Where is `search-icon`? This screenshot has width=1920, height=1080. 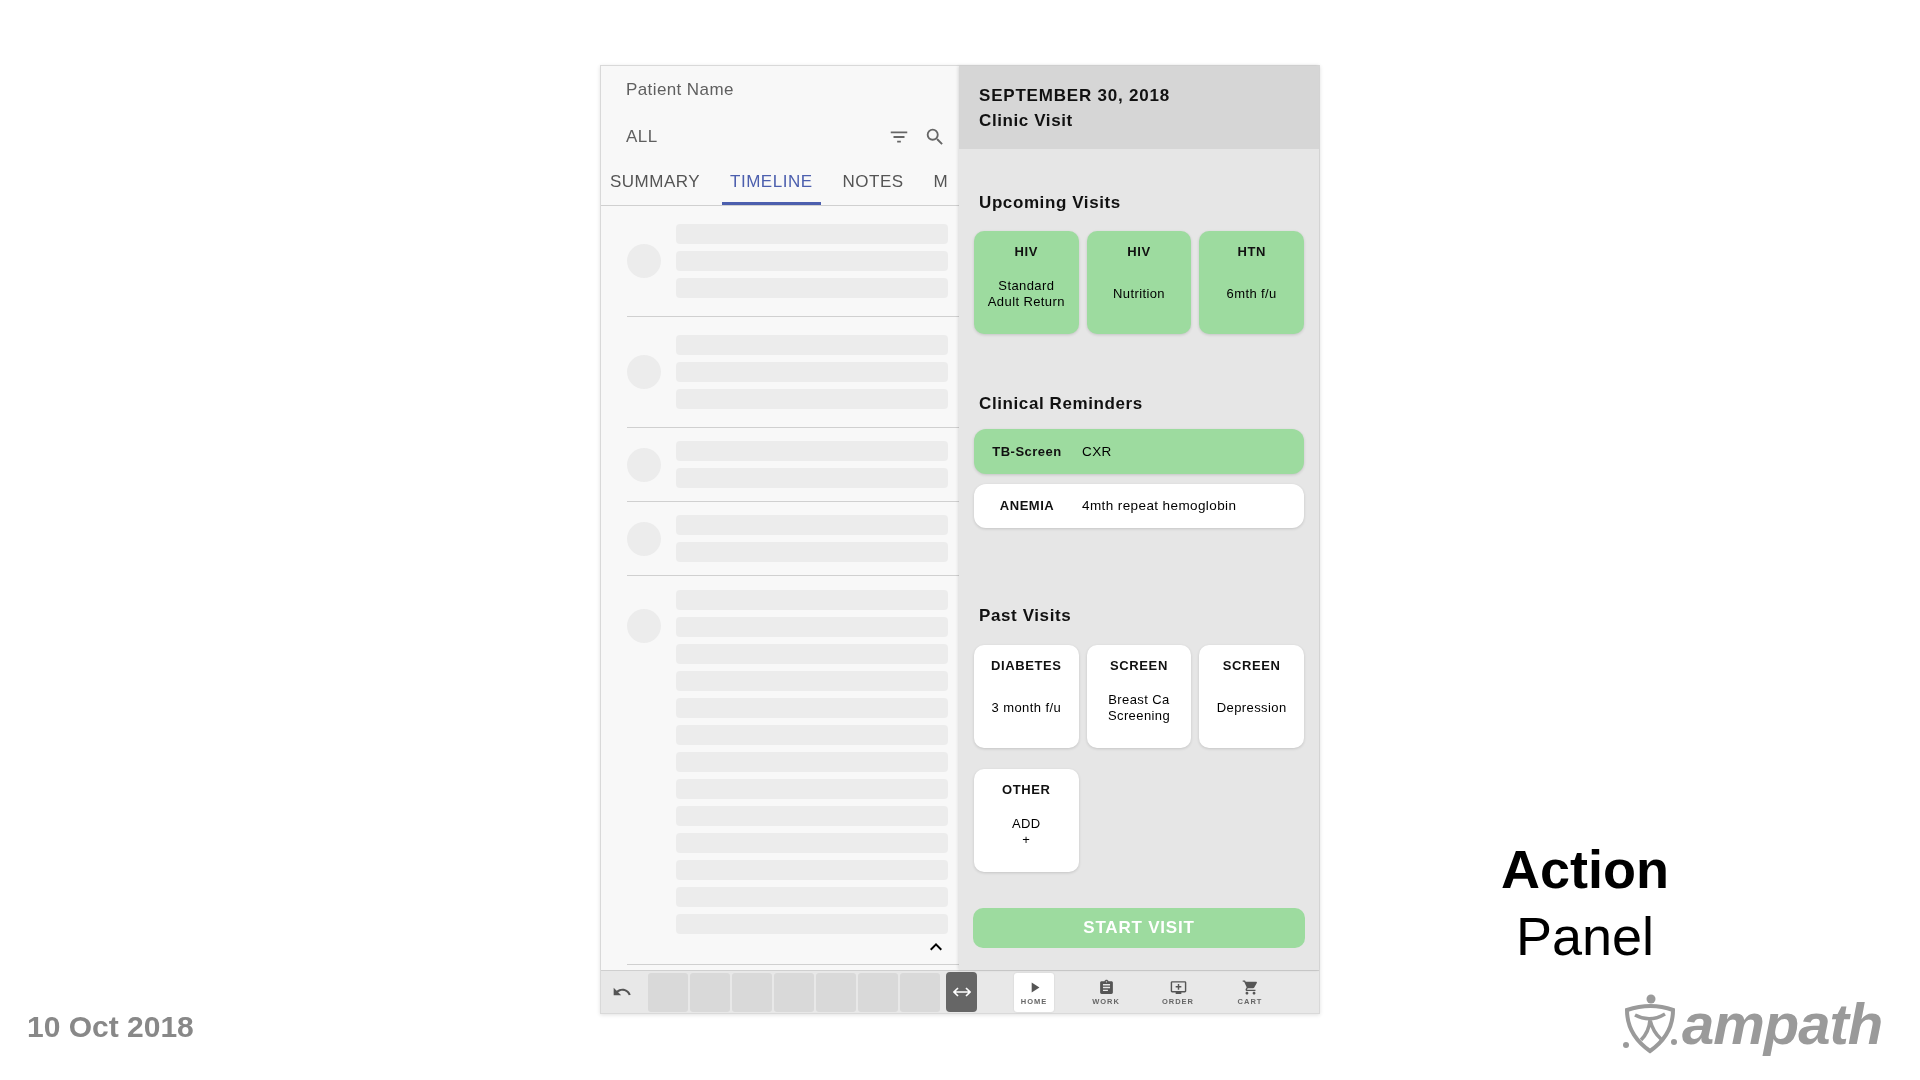 search-icon is located at coordinates (935, 137).